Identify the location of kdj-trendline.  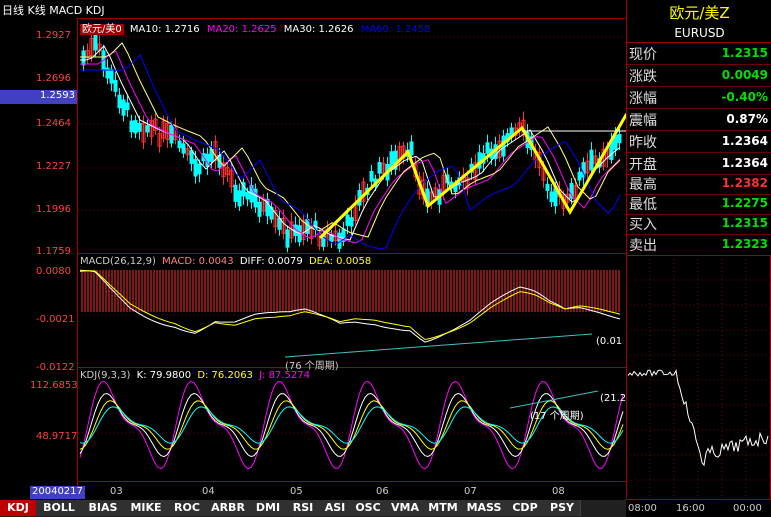
(554, 399).